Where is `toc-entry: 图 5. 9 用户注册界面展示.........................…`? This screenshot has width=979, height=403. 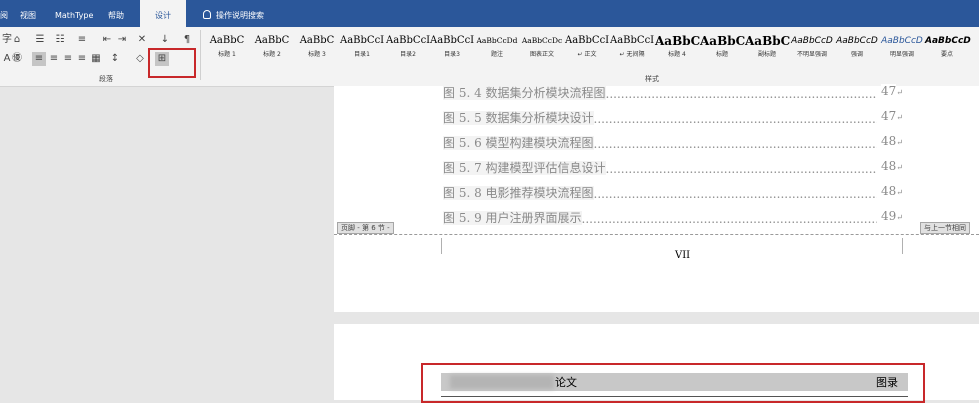 toc-entry: 图 5. 9 用户注册界面展示.........................… is located at coordinates (673, 217).